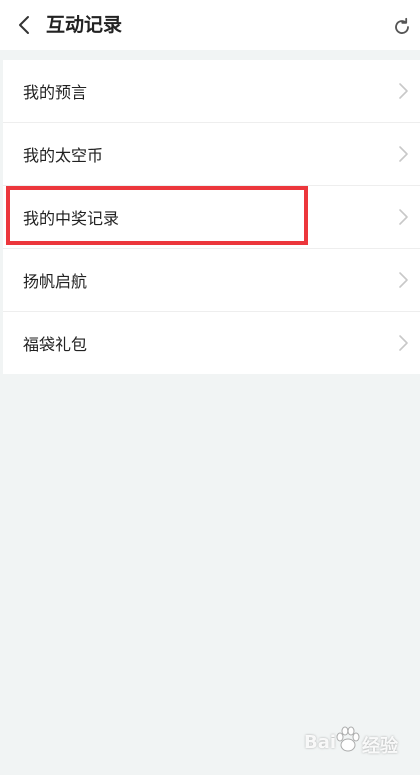 The image size is (420, 775). What do you see at coordinates (320, 742) in the screenshot?
I see `watermark-text-left: Bai` at bounding box center [320, 742].